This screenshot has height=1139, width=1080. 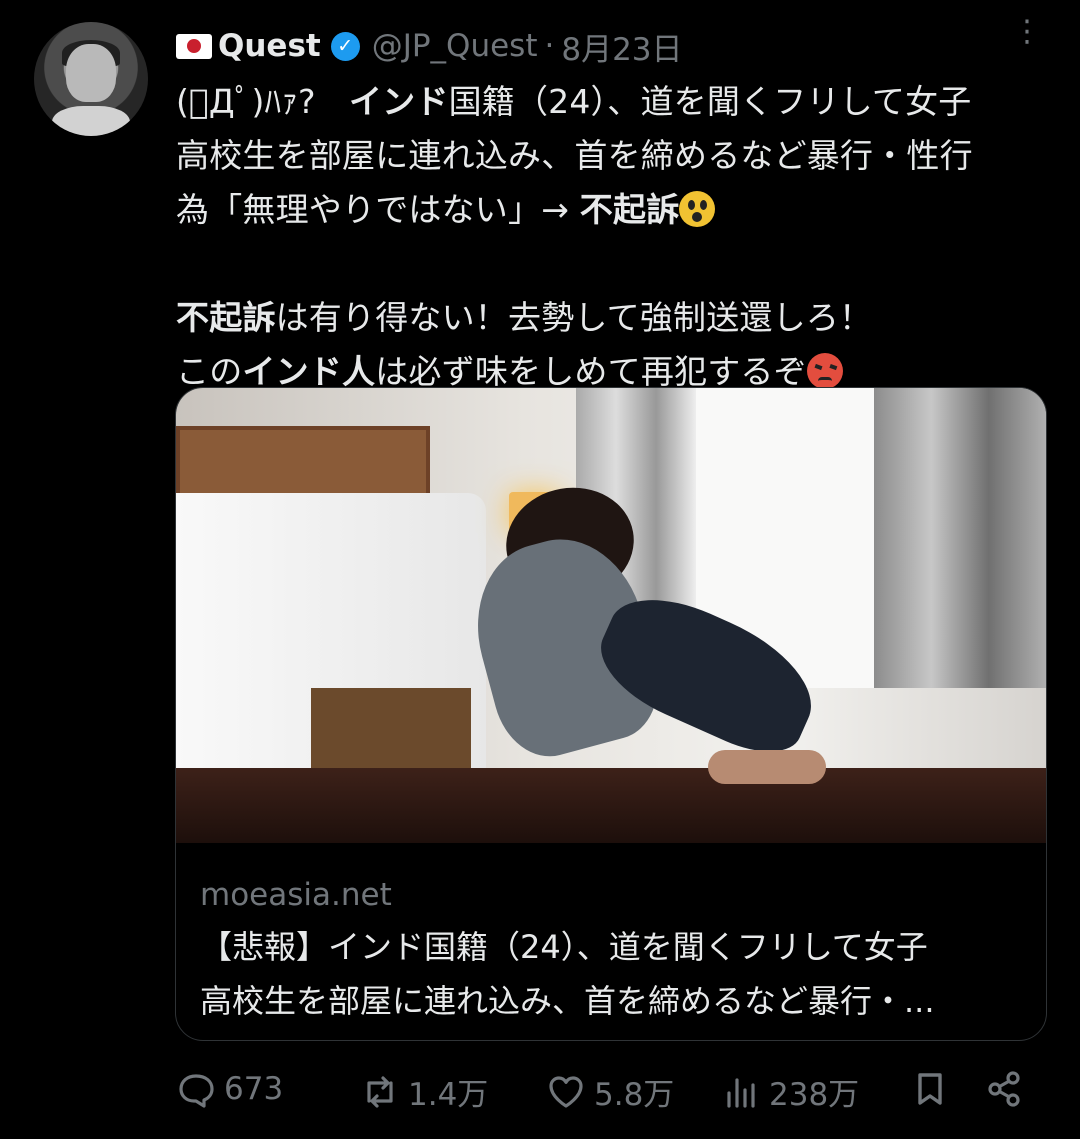 I want to click on tweet-actions: 673 1.4万 5.8万 238万, so click(x=606, y=1093).